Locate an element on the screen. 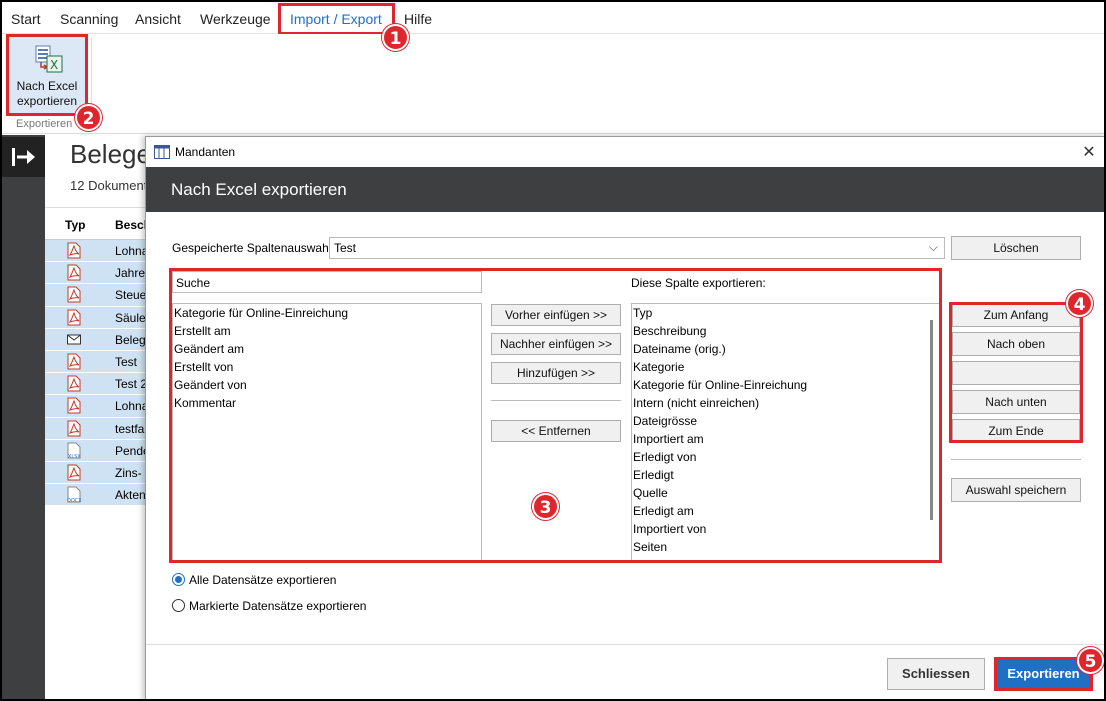 The image size is (1106, 701). menu-hilfe: Hilfe is located at coordinates (418, 19).